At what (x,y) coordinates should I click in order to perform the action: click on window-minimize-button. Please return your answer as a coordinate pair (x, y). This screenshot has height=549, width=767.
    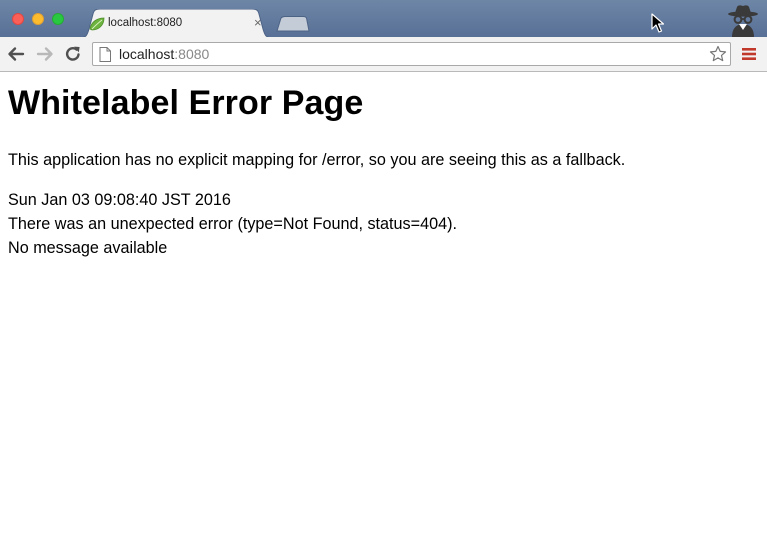
    Looking at the image, I should click on (38, 19).